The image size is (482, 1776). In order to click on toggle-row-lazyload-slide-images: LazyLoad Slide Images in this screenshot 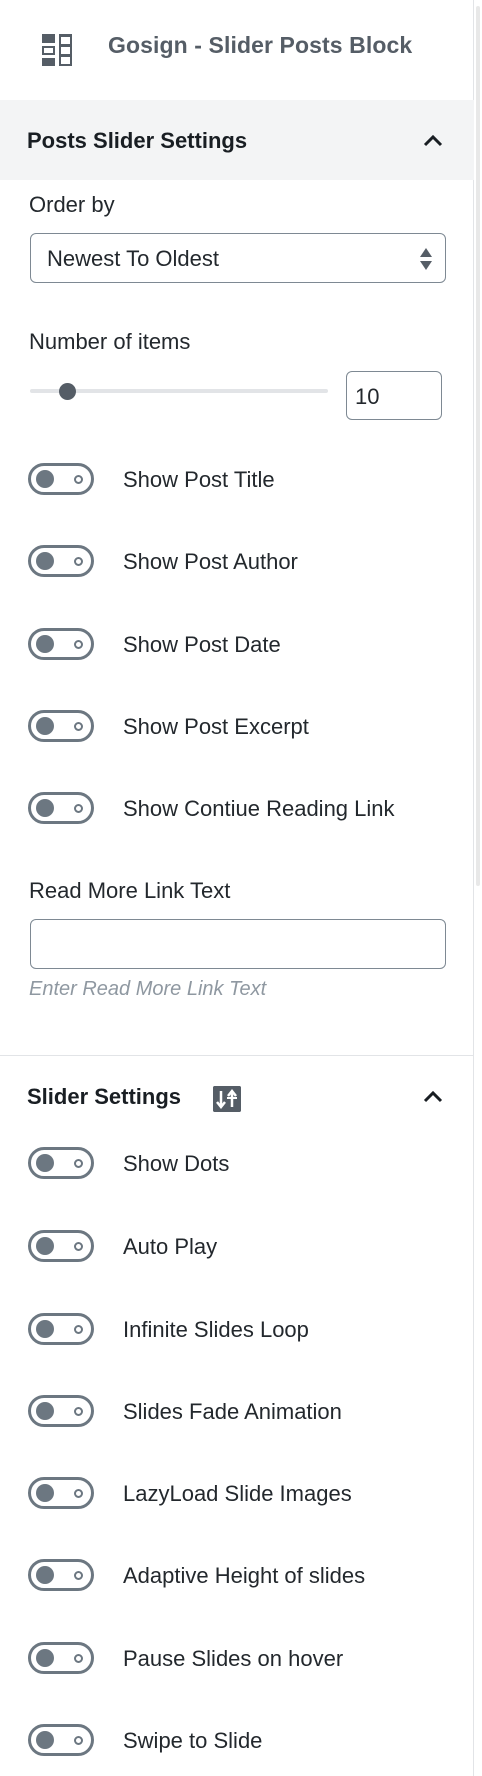, I will do `click(237, 1497)`.